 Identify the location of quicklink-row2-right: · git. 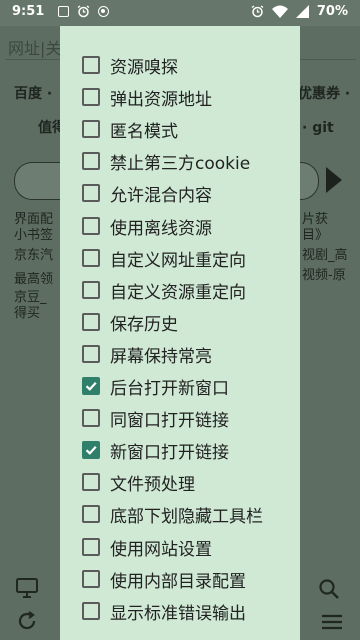
(318, 128).